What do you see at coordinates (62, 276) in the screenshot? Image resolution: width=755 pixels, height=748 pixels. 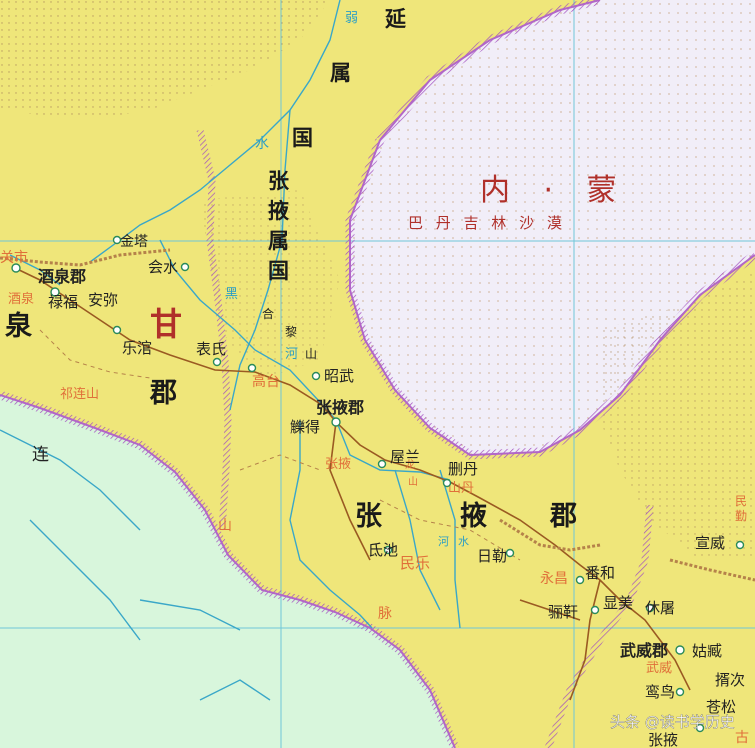 I see `place-jiuquan-jun: 酒泉郡` at bounding box center [62, 276].